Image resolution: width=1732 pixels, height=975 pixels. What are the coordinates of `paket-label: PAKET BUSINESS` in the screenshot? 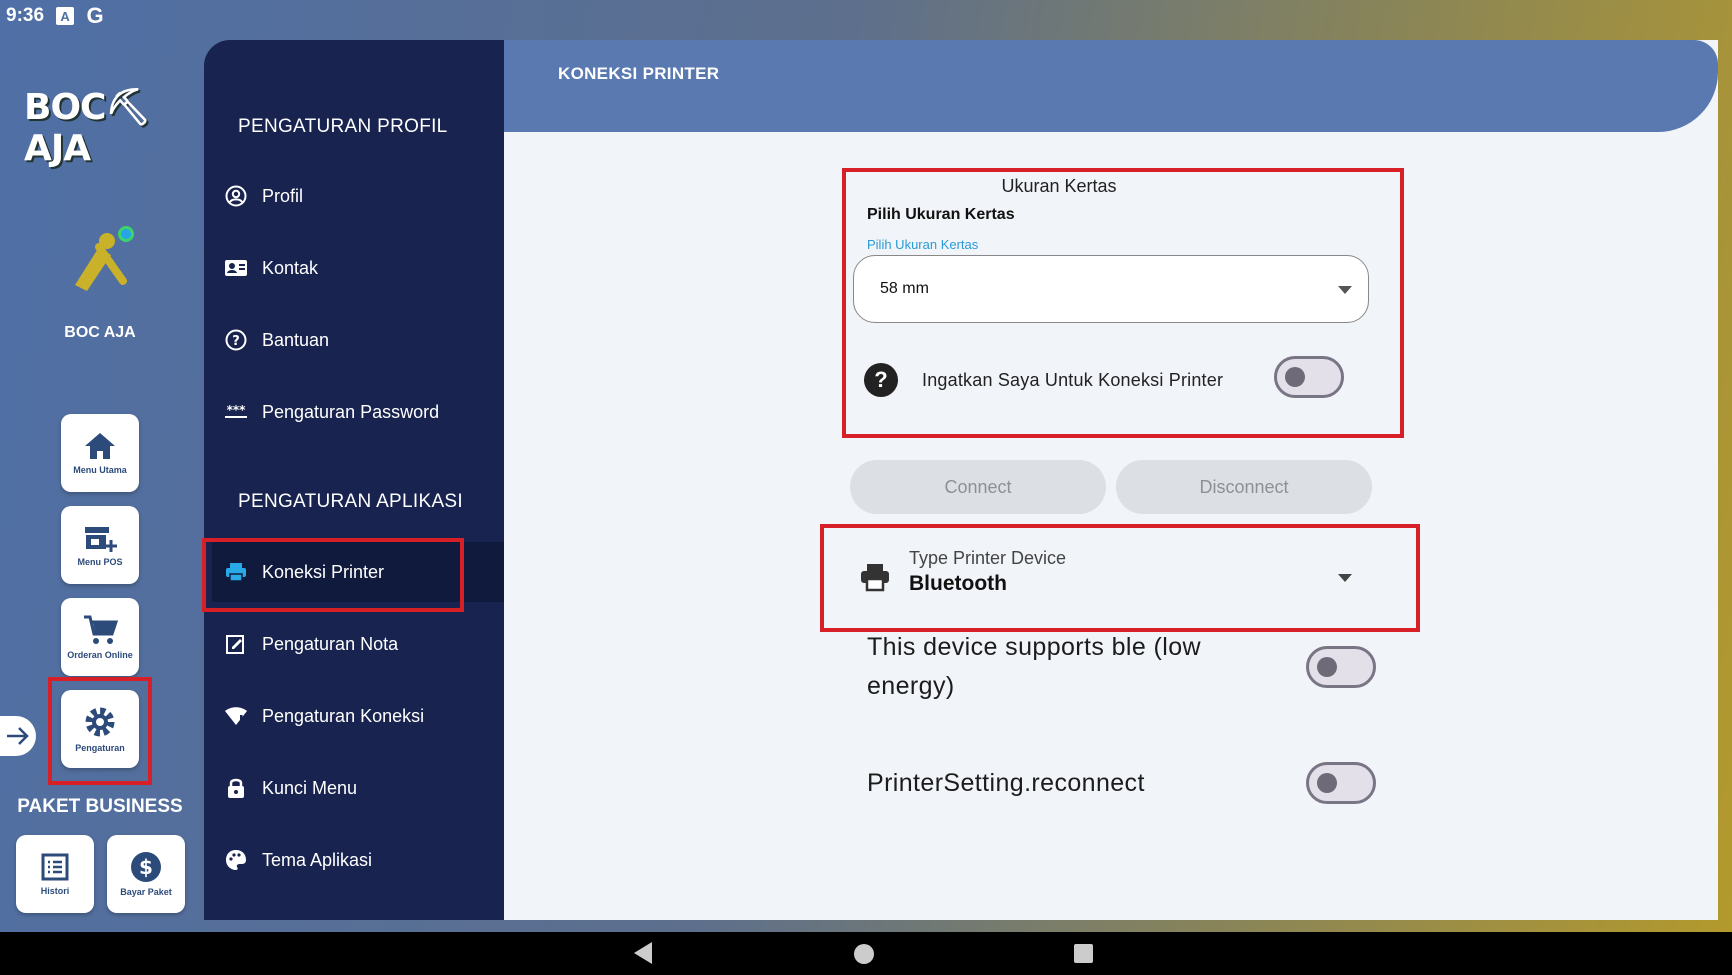 It's located at (100, 806).